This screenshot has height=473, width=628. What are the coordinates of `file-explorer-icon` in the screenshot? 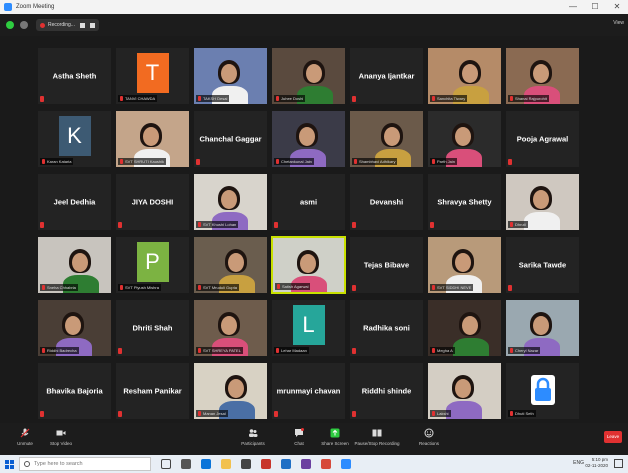 It's located at (226, 464).